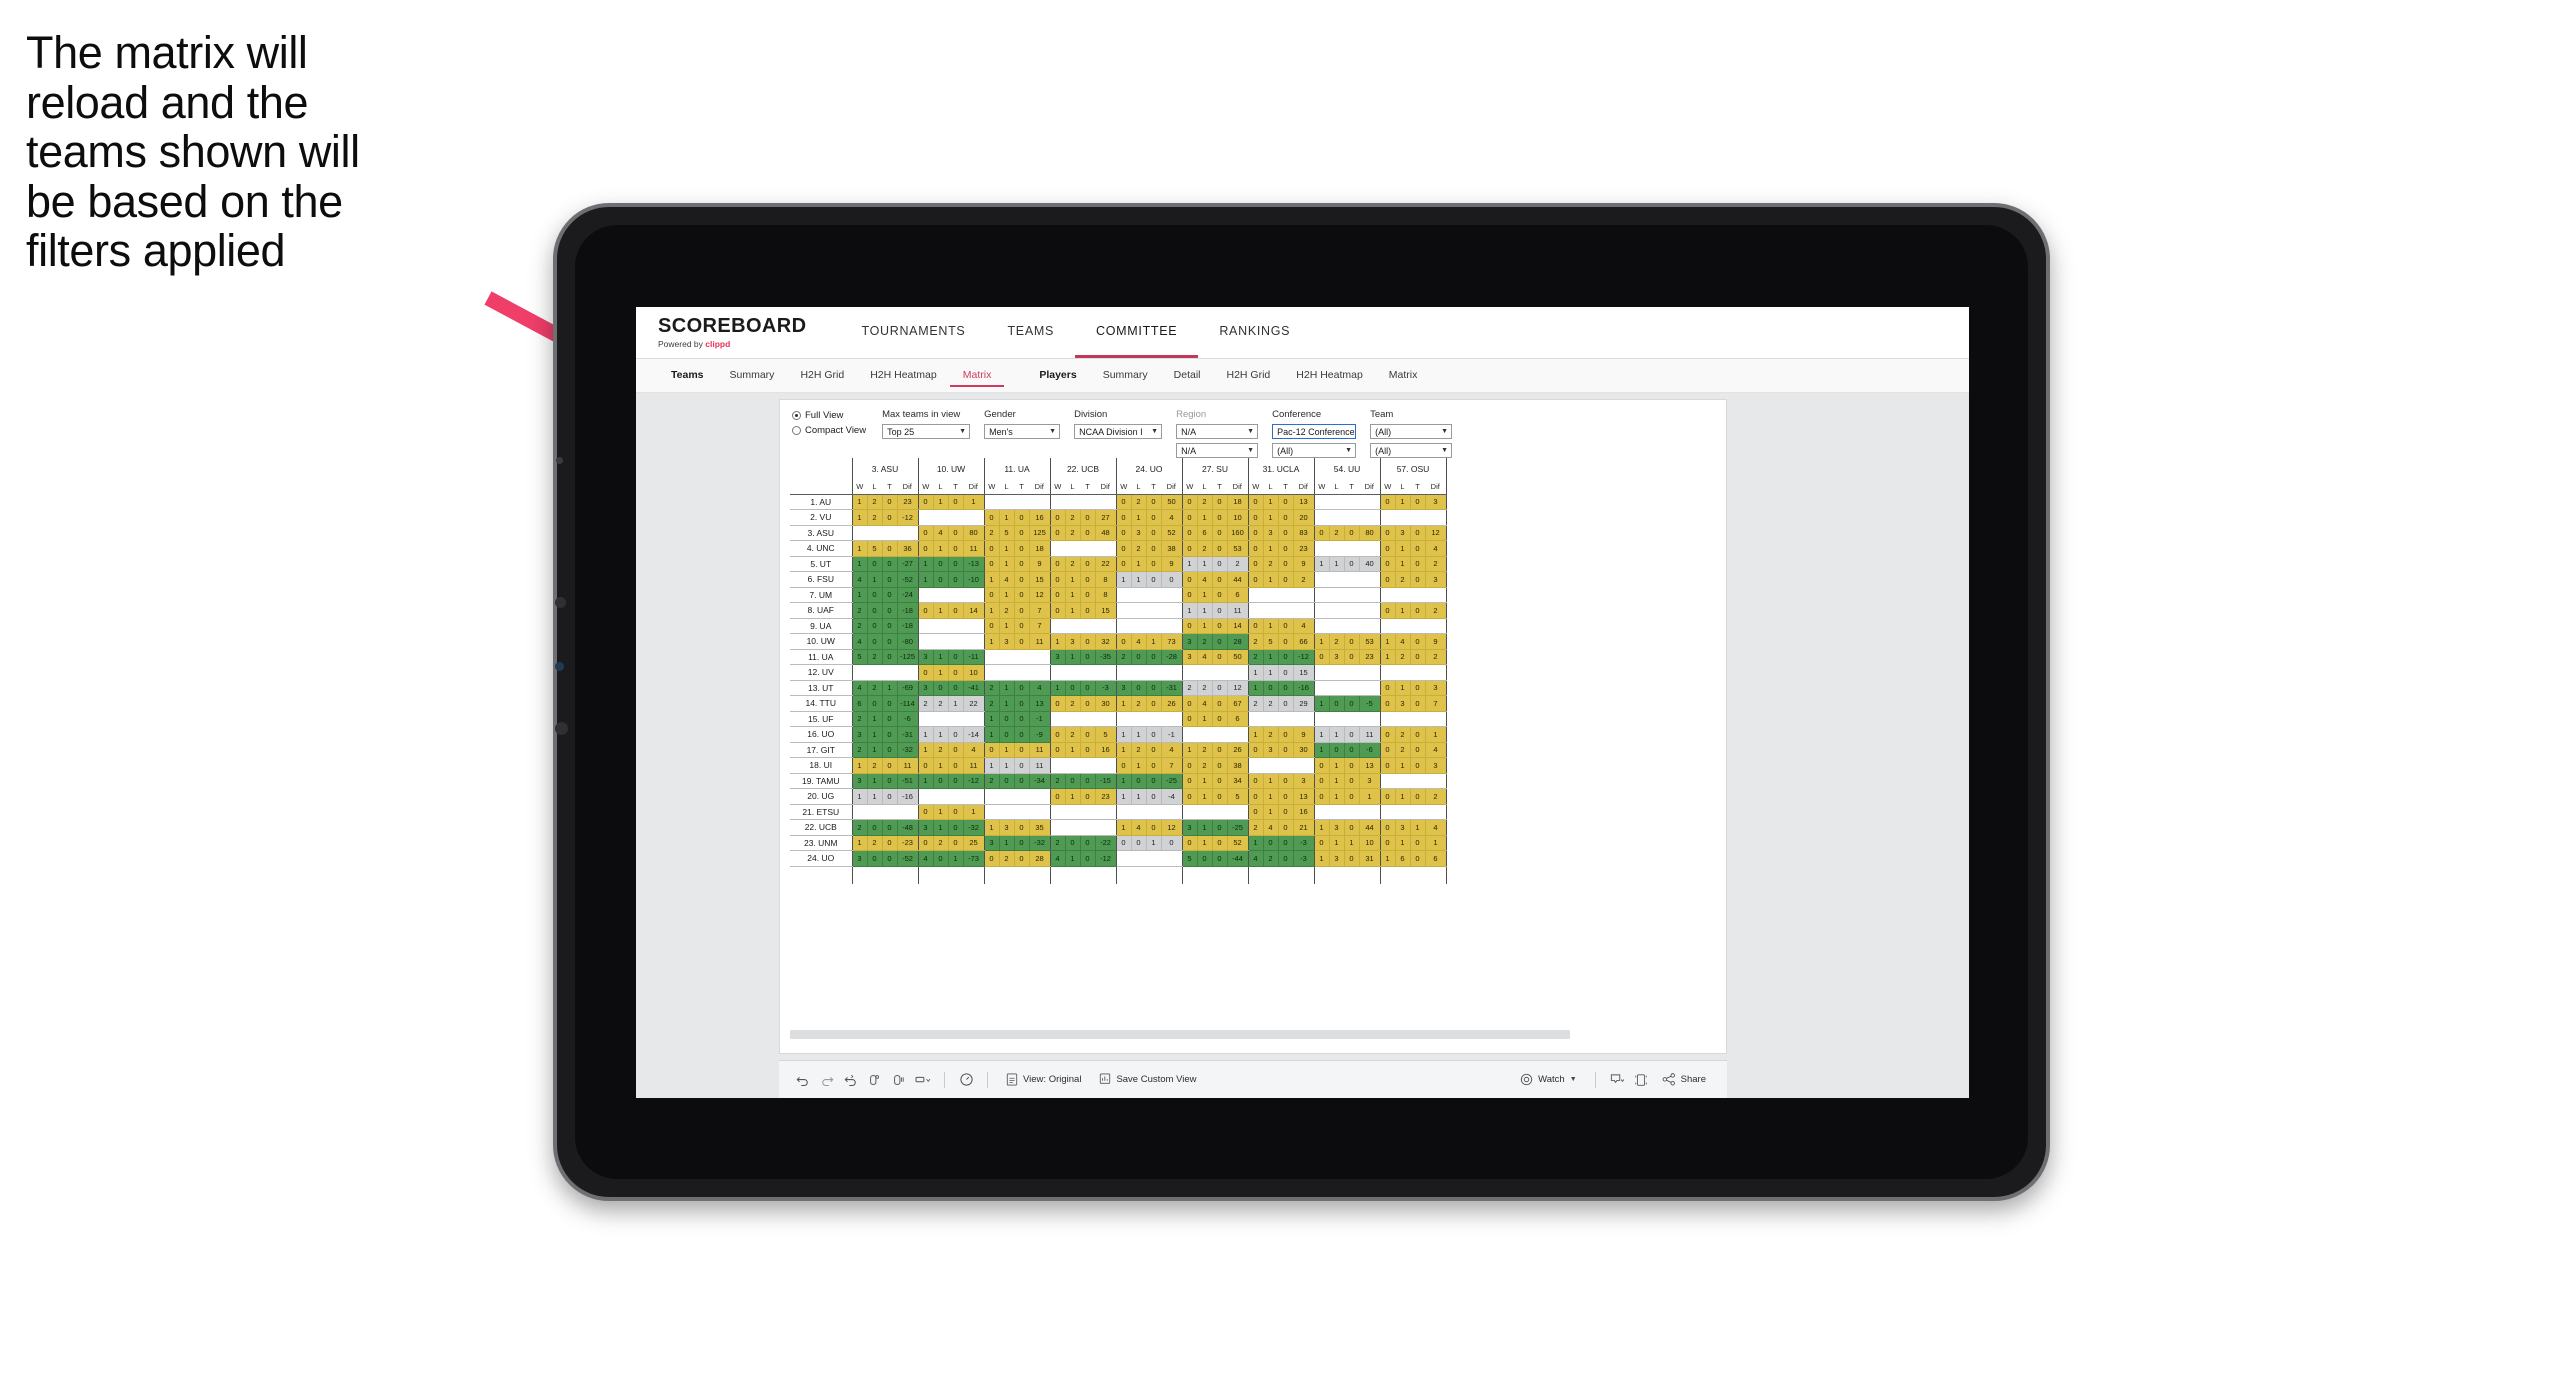  Describe the element at coordinates (908, 734) in the screenshot. I see `matrix-cell: -31` at that location.